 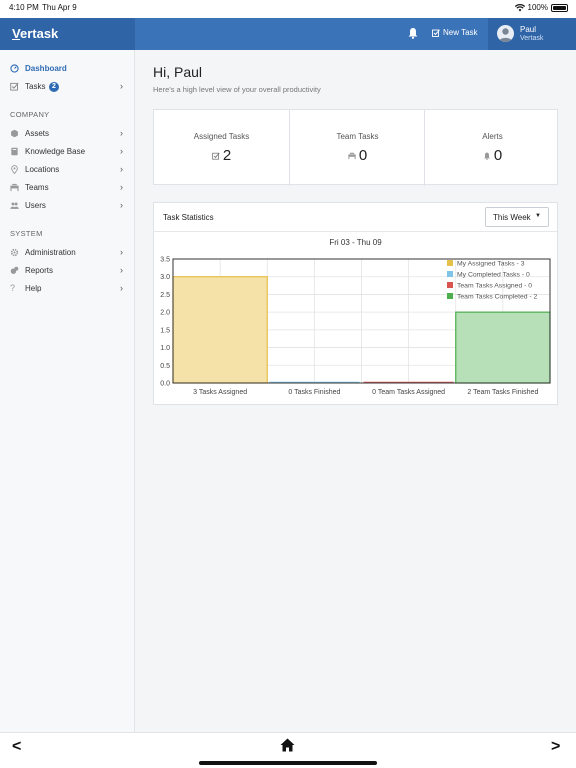 I want to click on period-select: This Week ▼, so click(x=517, y=217).